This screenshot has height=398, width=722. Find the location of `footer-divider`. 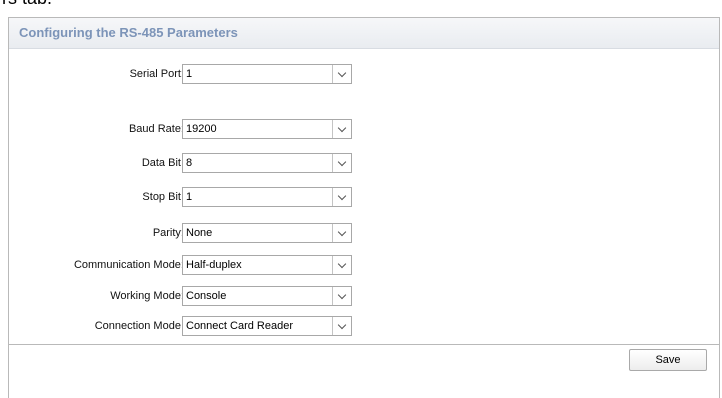

footer-divider is located at coordinates (364, 344).